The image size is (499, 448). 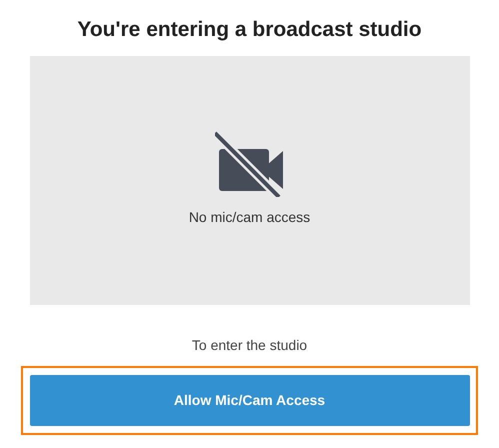 I want to click on allow-access-button: Allow Mic/Cam Access, so click(x=250, y=400).